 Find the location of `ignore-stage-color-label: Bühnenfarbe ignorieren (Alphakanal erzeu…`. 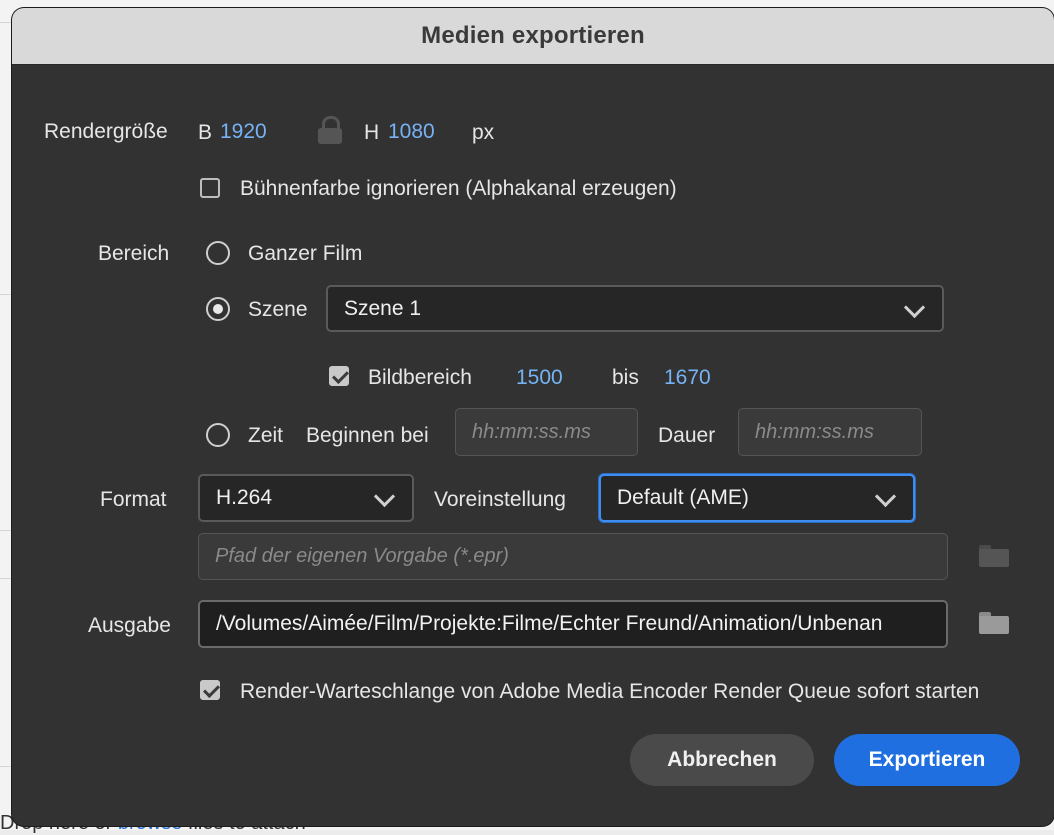

ignore-stage-color-label: Bühnenfarbe ignorieren (Alphakanal erzeu… is located at coordinates (458, 188).